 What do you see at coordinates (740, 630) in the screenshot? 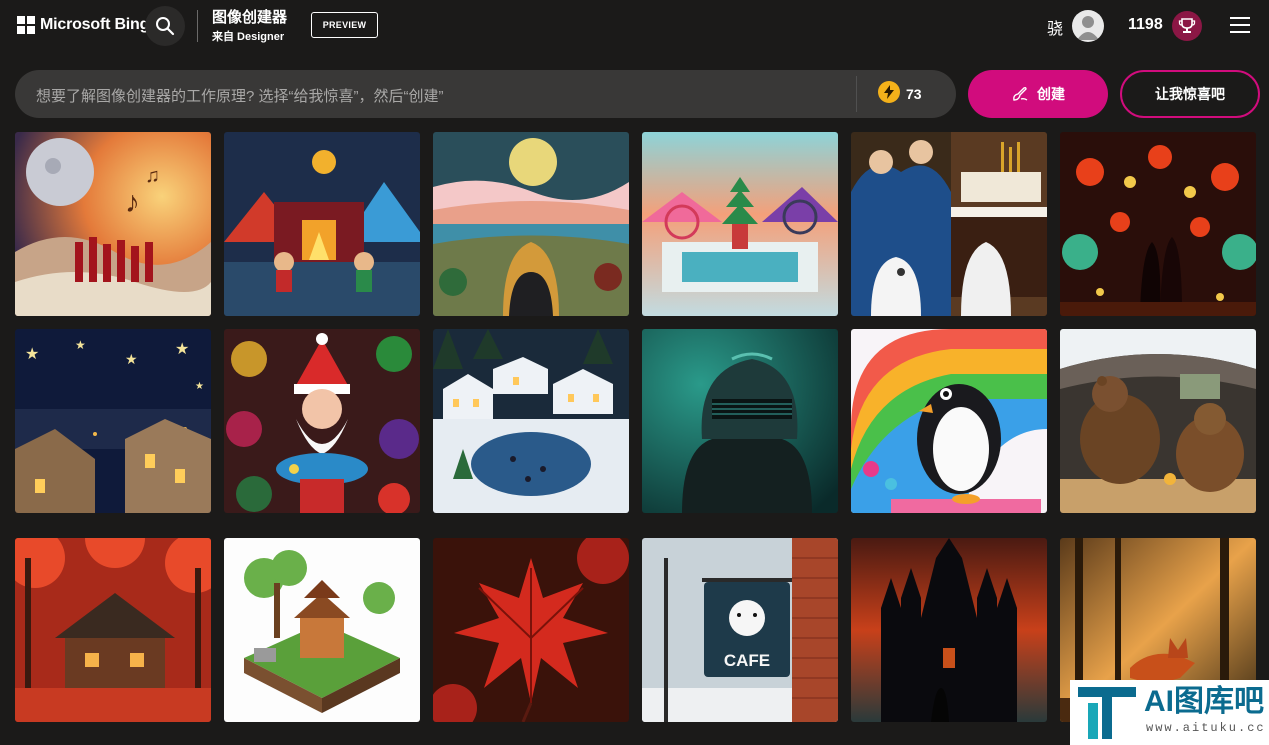
I see `gallery-image: CAFE` at bounding box center [740, 630].